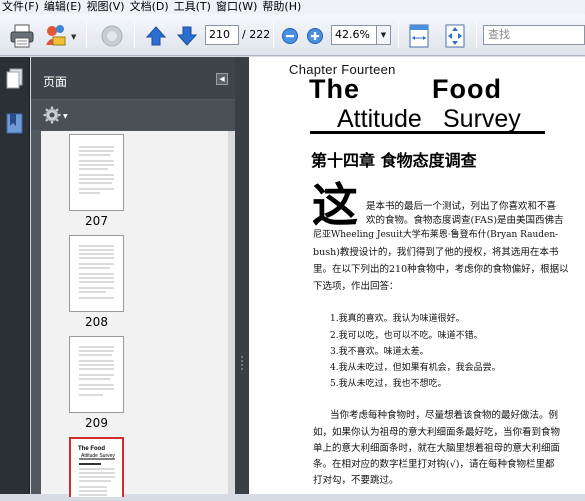 The height and width of the screenshot is (501, 585). Describe the element at coordinates (96, 221) in the screenshot. I see `thumbnail-page-number: 207` at that location.